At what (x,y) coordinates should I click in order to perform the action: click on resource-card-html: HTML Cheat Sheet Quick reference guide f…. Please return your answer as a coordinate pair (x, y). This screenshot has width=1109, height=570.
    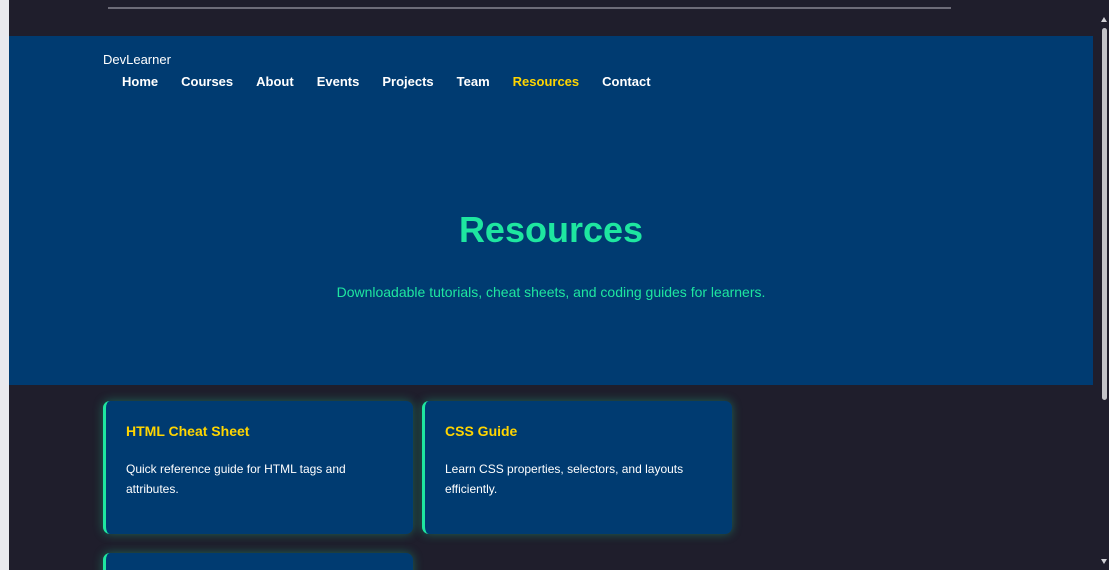
    Looking at the image, I should click on (258, 467).